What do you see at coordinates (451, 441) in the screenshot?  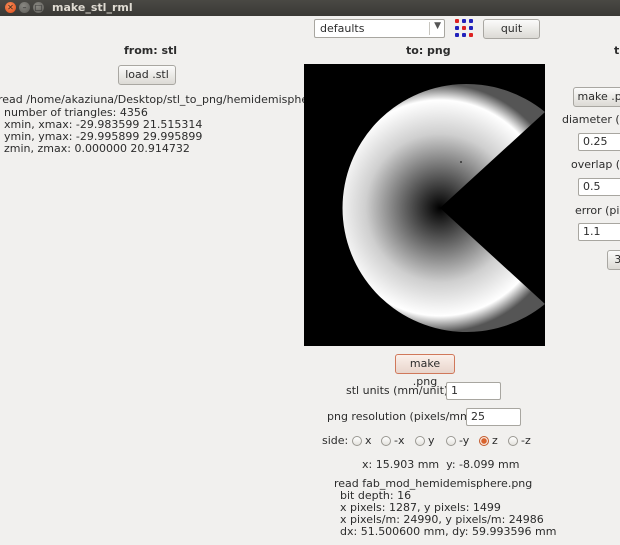 I see `side-radio-neg-y` at bounding box center [451, 441].